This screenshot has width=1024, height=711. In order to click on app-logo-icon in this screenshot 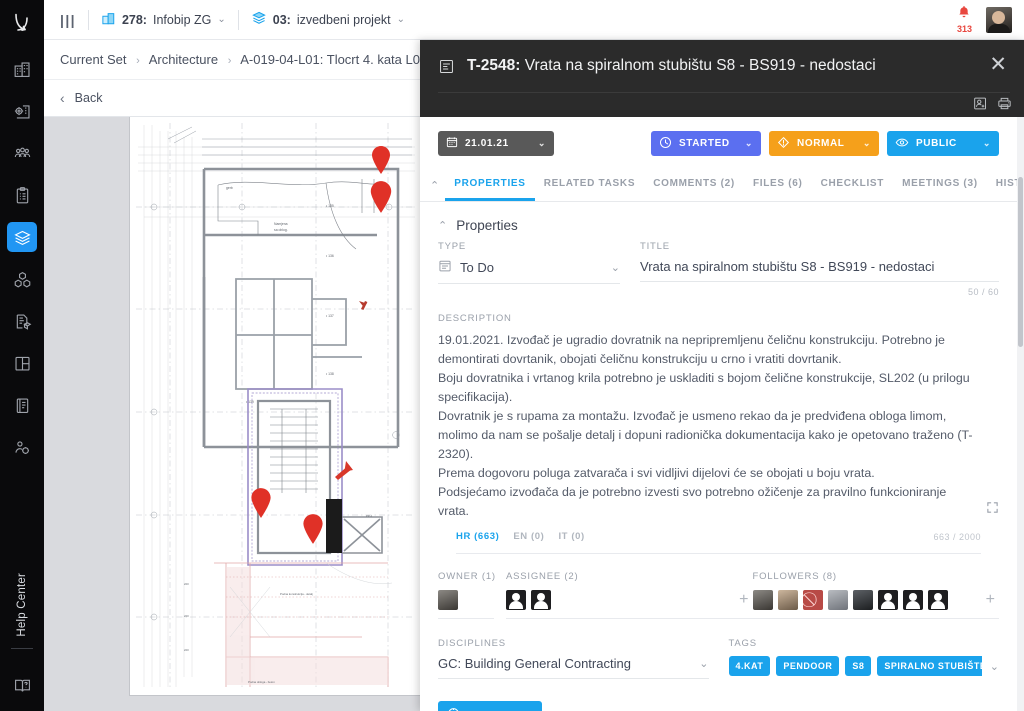, I will do `click(22, 22)`.